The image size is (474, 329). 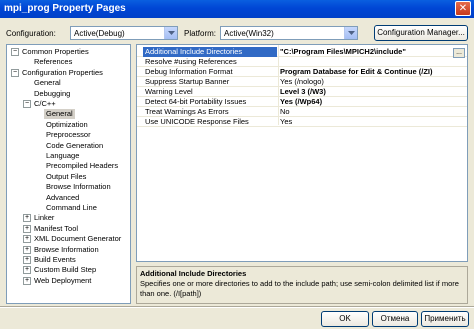 What do you see at coordinates (62, 156) in the screenshot?
I see `tree-node-label: Language` at bounding box center [62, 156].